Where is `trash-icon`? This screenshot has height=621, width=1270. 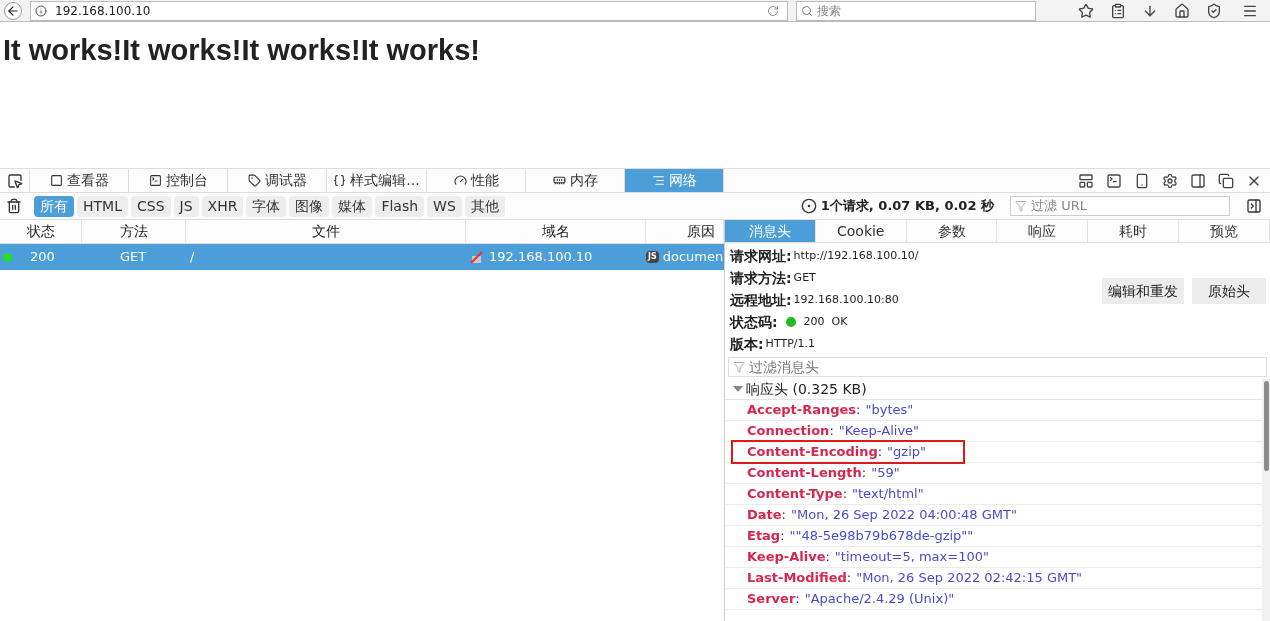 trash-icon is located at coordinates (14, 206).